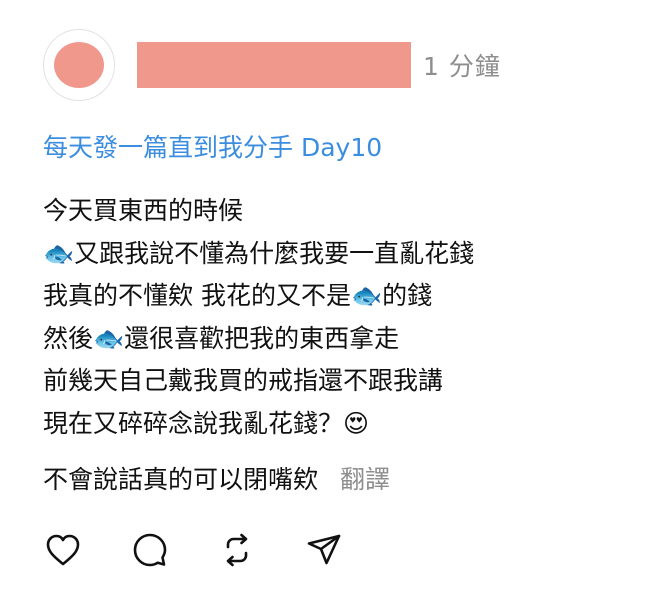  I want to click on avatar, so click(79, 65).